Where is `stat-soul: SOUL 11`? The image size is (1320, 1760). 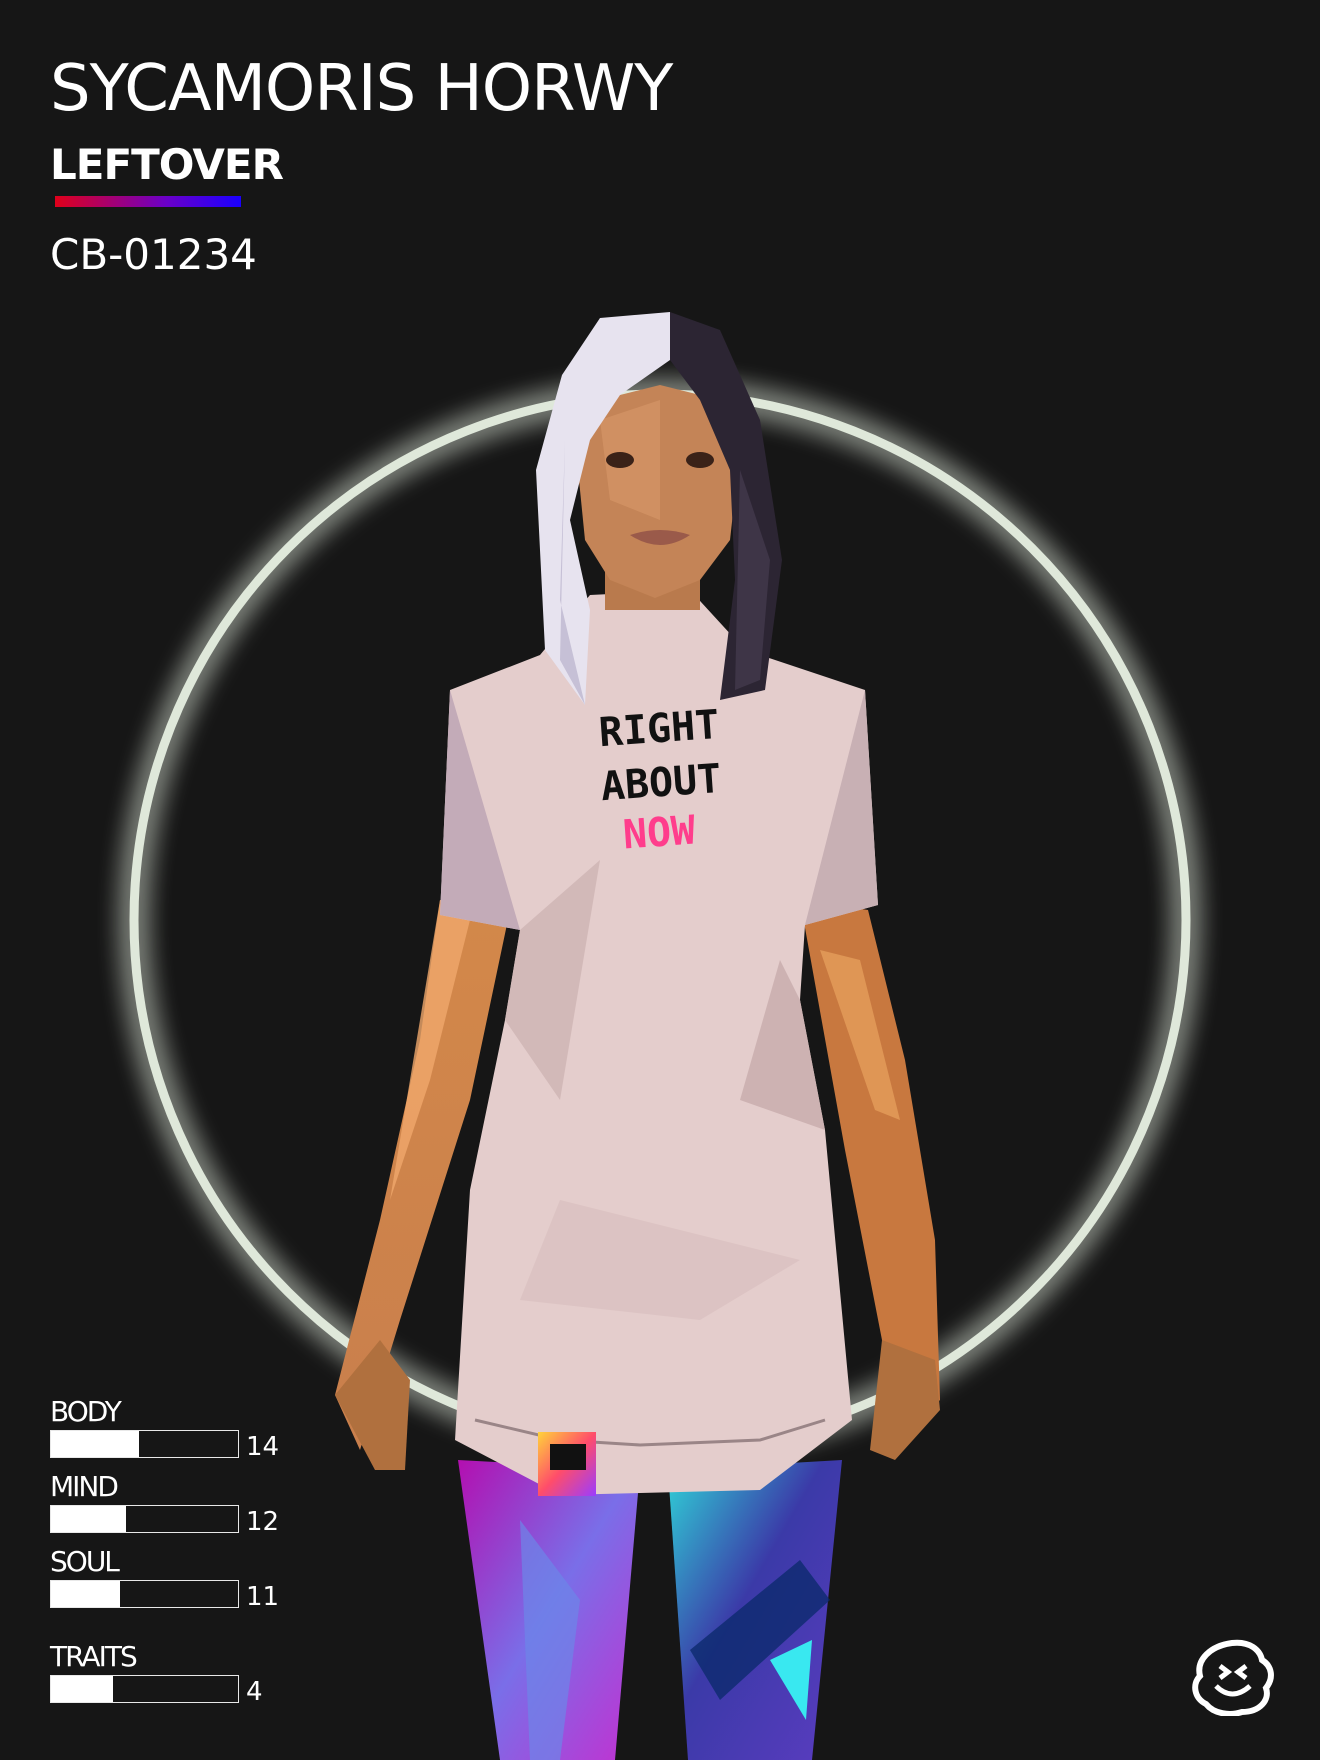
stat-soul: SOUL 11 is located at coordinates (170, 1578).